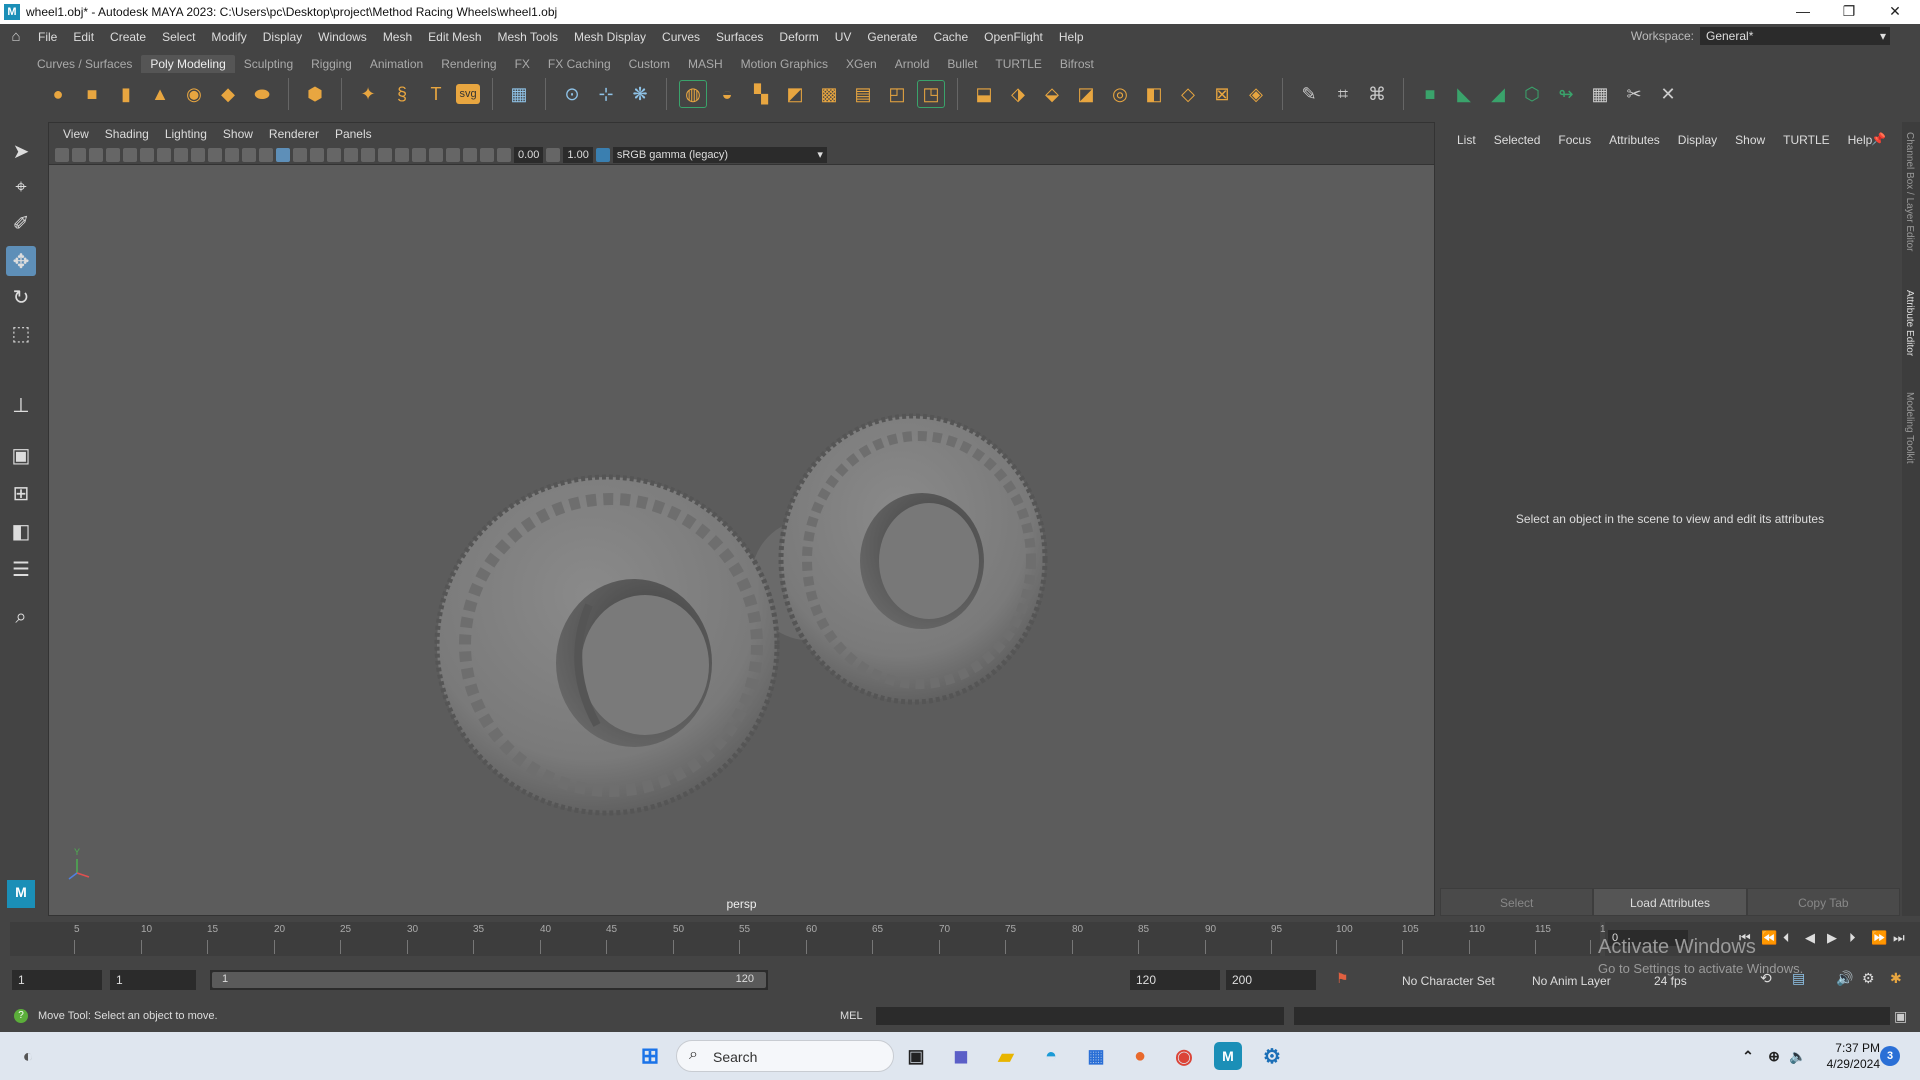 The image size is (1920, 1080). Describe the element at coordinates (76, 134) in the screenshot. I see `viewport-menu-view: View` at that location.